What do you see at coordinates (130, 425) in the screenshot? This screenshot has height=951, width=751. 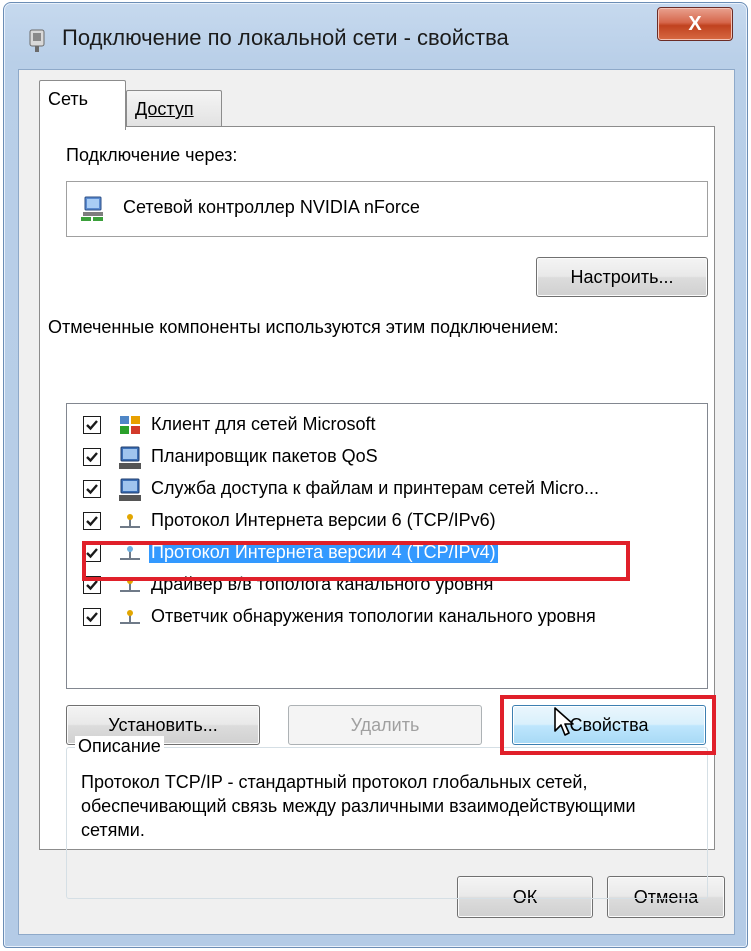 I see `network-client-icon` at bounding box center [130, 425].